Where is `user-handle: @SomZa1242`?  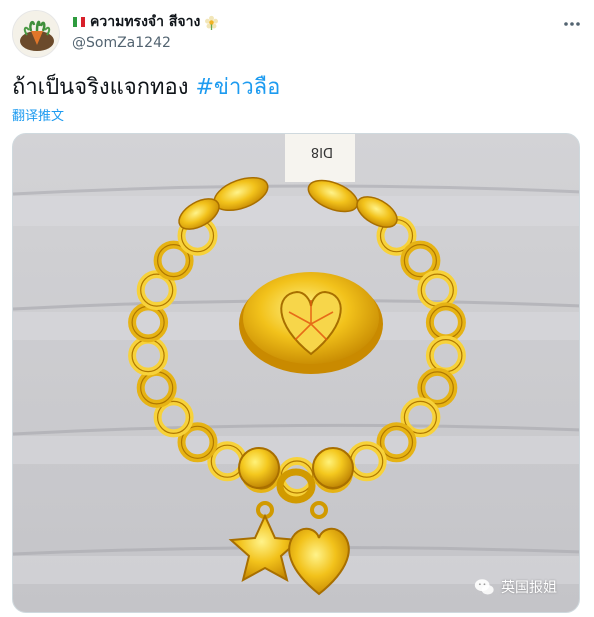 user-handle: @SomZa1242 is located at coordinates (313, 43).